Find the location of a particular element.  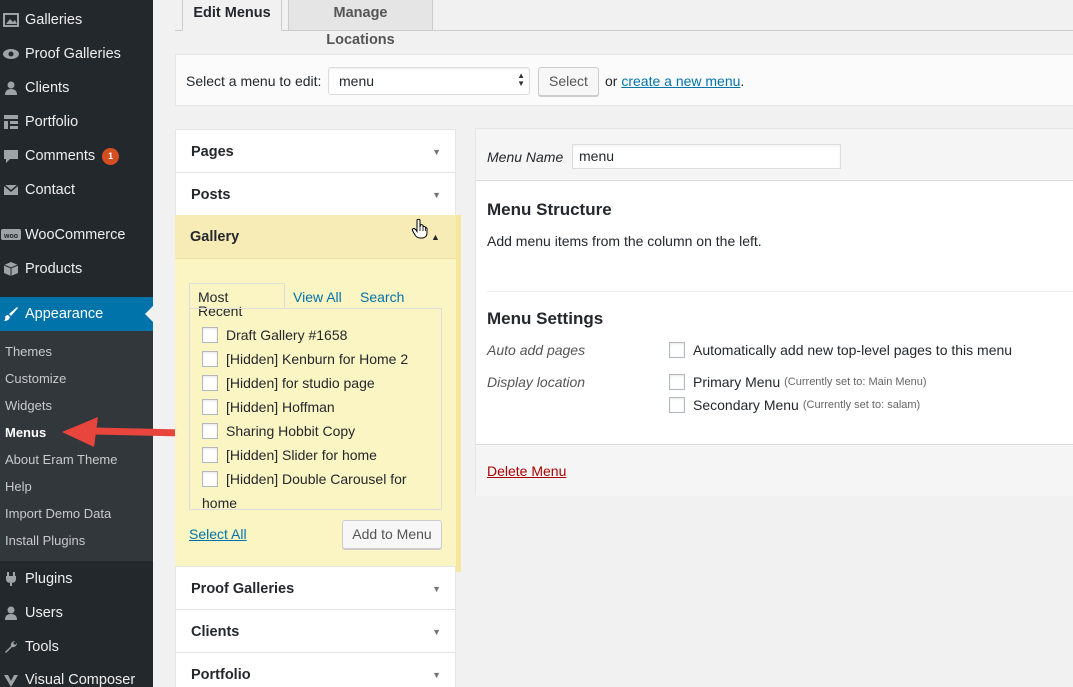

sidebar-item-contact: Contact is located at coordinates (76, 190).